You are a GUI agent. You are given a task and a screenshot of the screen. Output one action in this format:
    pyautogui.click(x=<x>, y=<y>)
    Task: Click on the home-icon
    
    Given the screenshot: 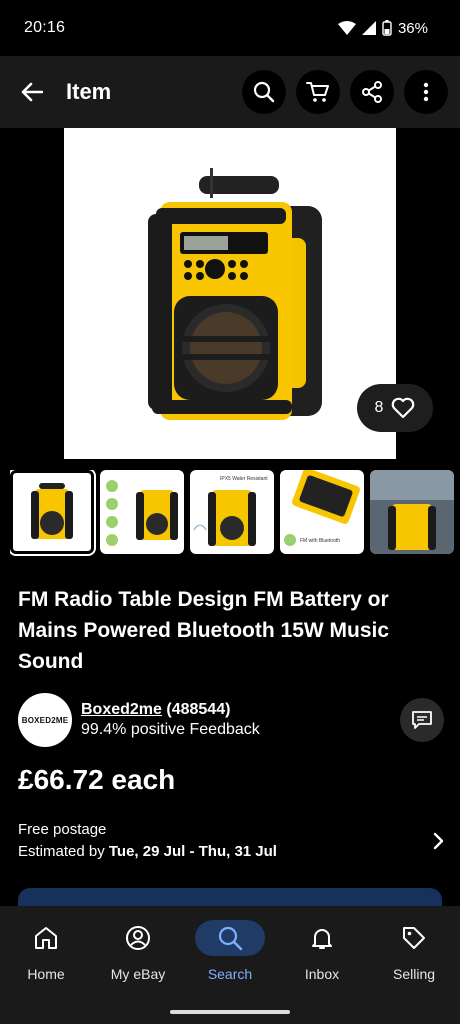 What is the action you would take?
    pyautogui.click(x=46, y=938)
    